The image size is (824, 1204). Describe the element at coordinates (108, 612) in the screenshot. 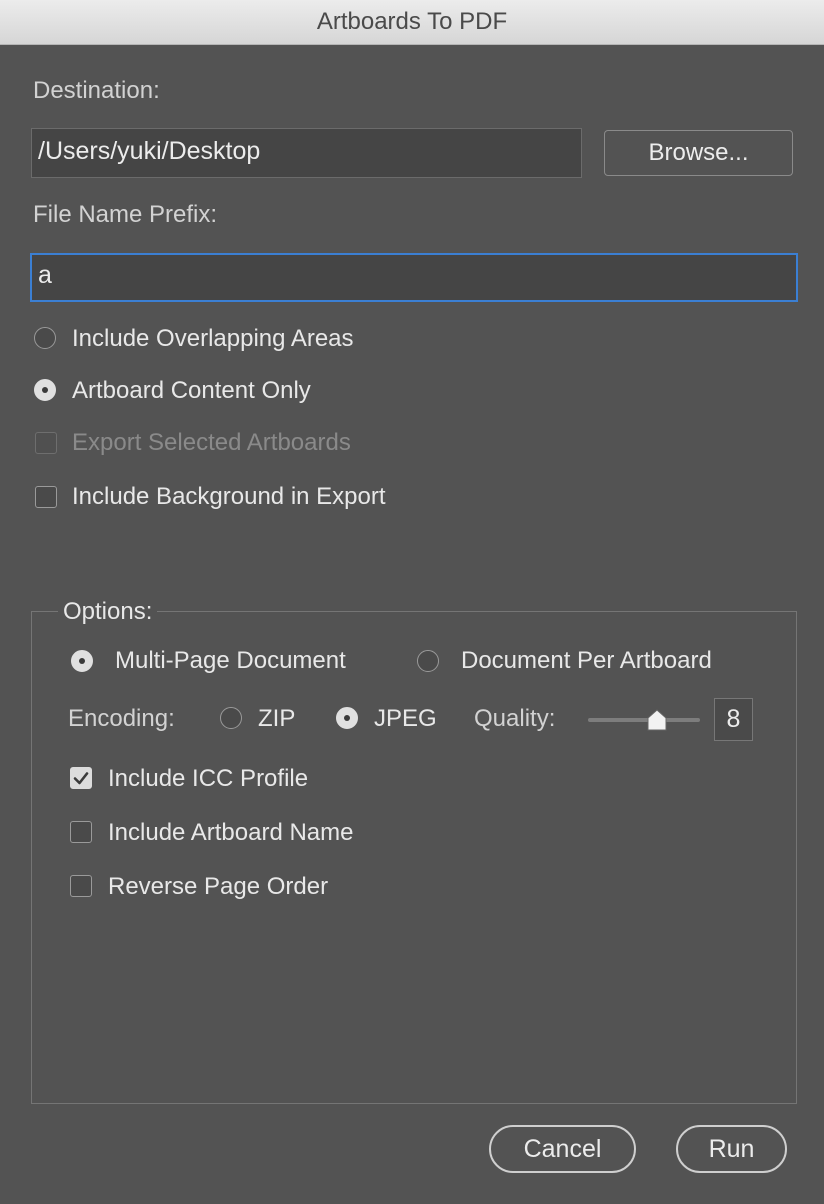

I see `options-legend: Options:` at that location.